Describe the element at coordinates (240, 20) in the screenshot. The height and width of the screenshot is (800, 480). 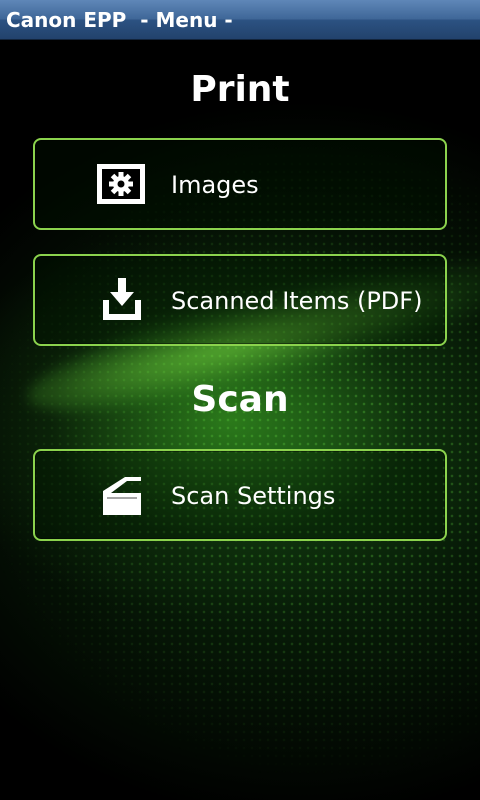
I see `title-bar: Canon EPP - Menu -` at that location.